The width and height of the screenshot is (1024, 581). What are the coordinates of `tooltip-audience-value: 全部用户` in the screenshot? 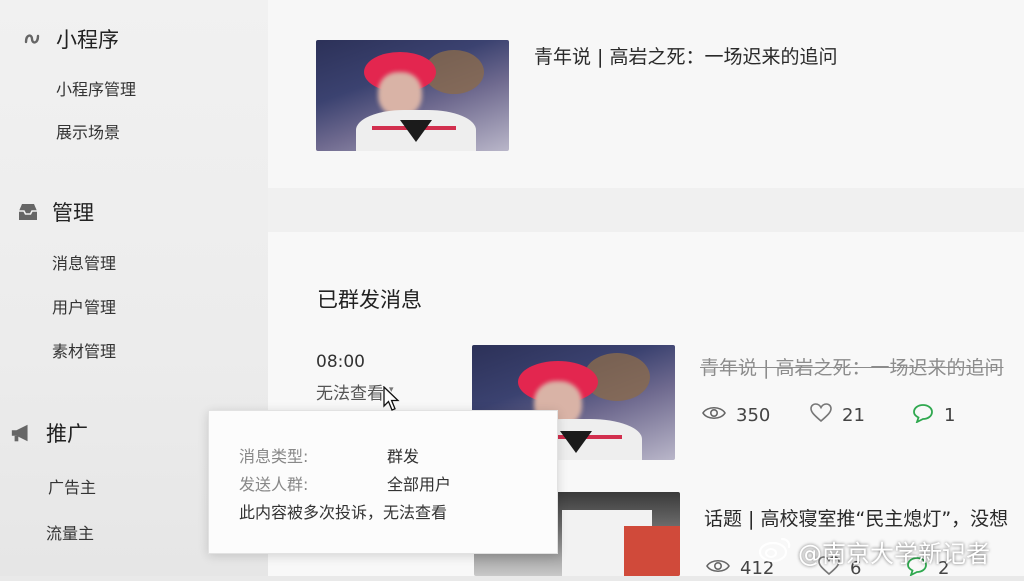 It's located at (419, 484).